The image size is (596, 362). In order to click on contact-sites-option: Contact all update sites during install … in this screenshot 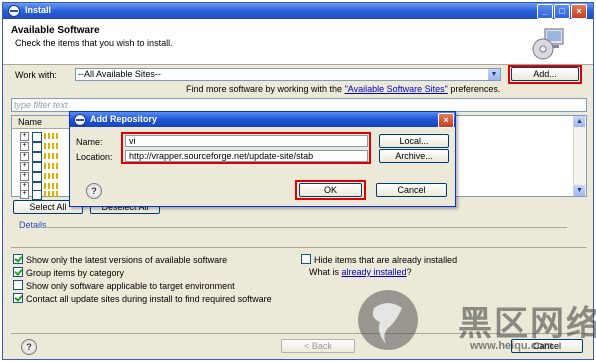, I will do `click(142, 298)`.